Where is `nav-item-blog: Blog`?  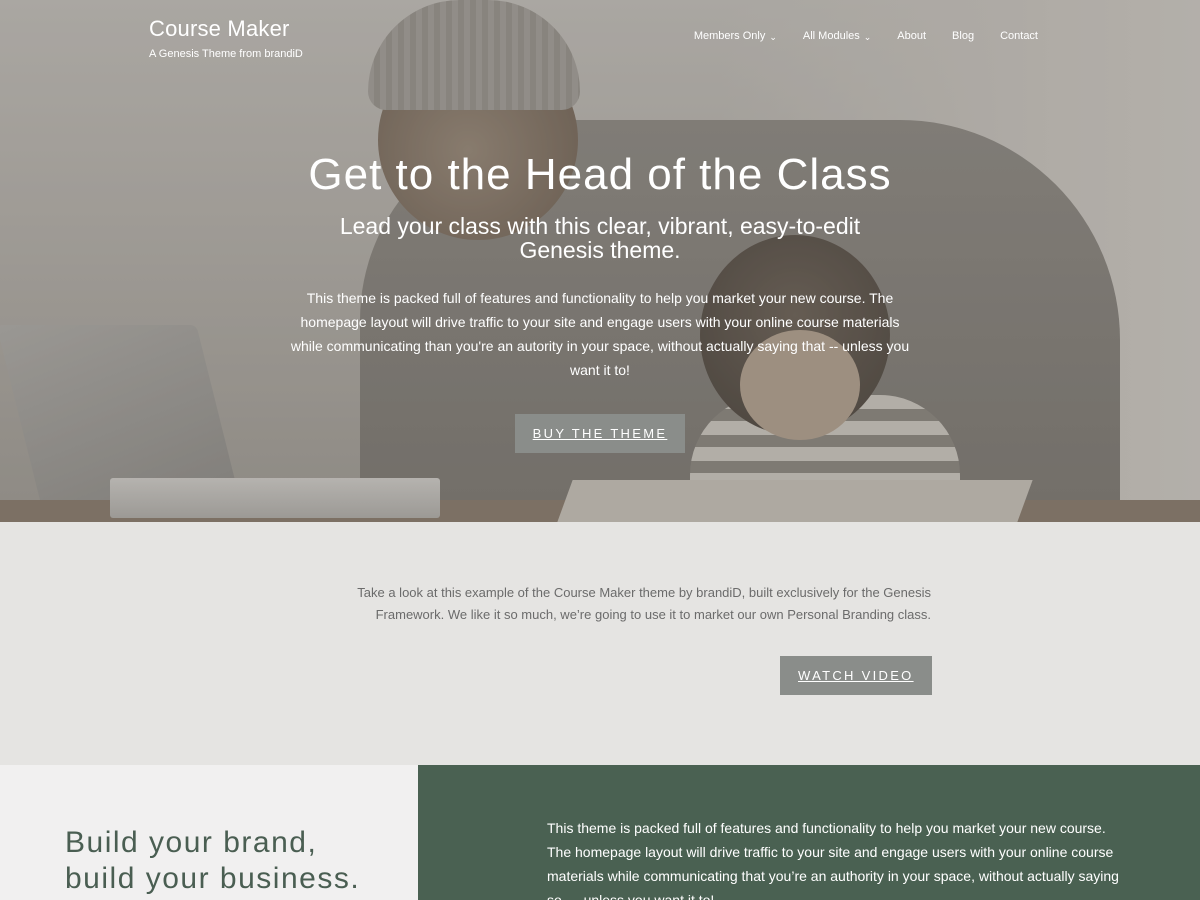 nav-item-blog: Blog is located at coordinates (963, 36).